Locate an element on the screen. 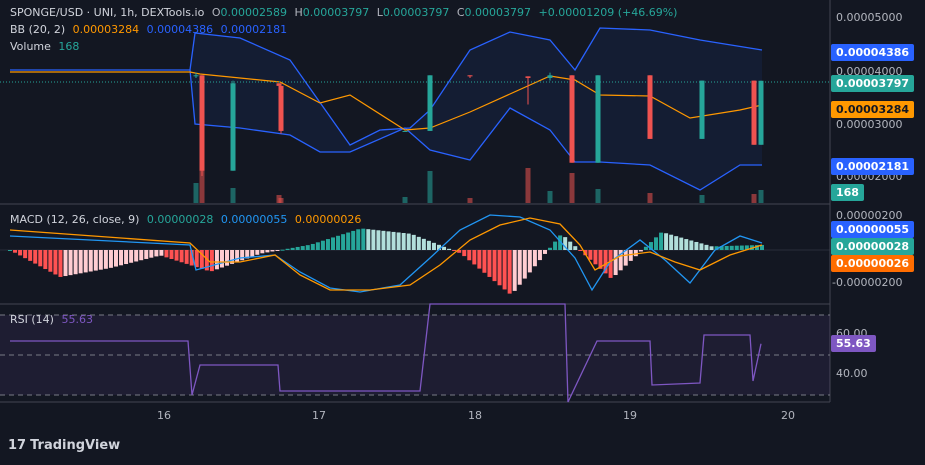  low-value: 0.00003797 is located at coordinates (416, 12).